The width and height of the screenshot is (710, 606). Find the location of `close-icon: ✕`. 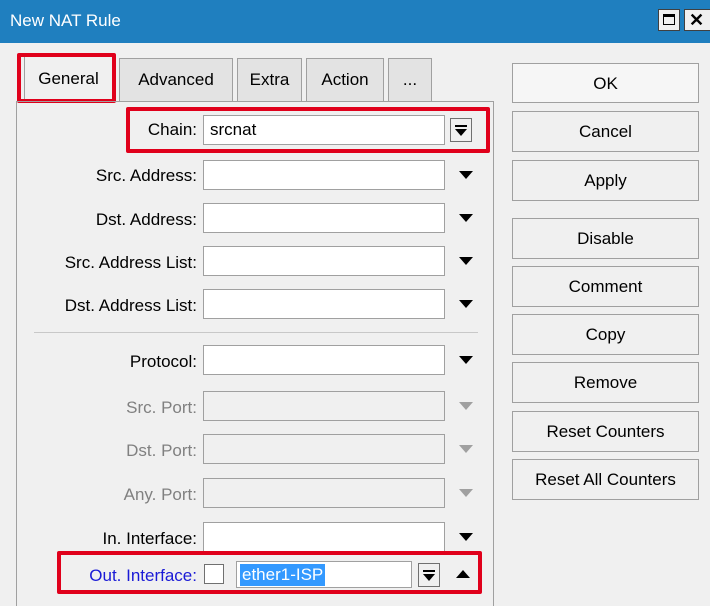

close-icon: ✕ is located at coordinates (697, 20).